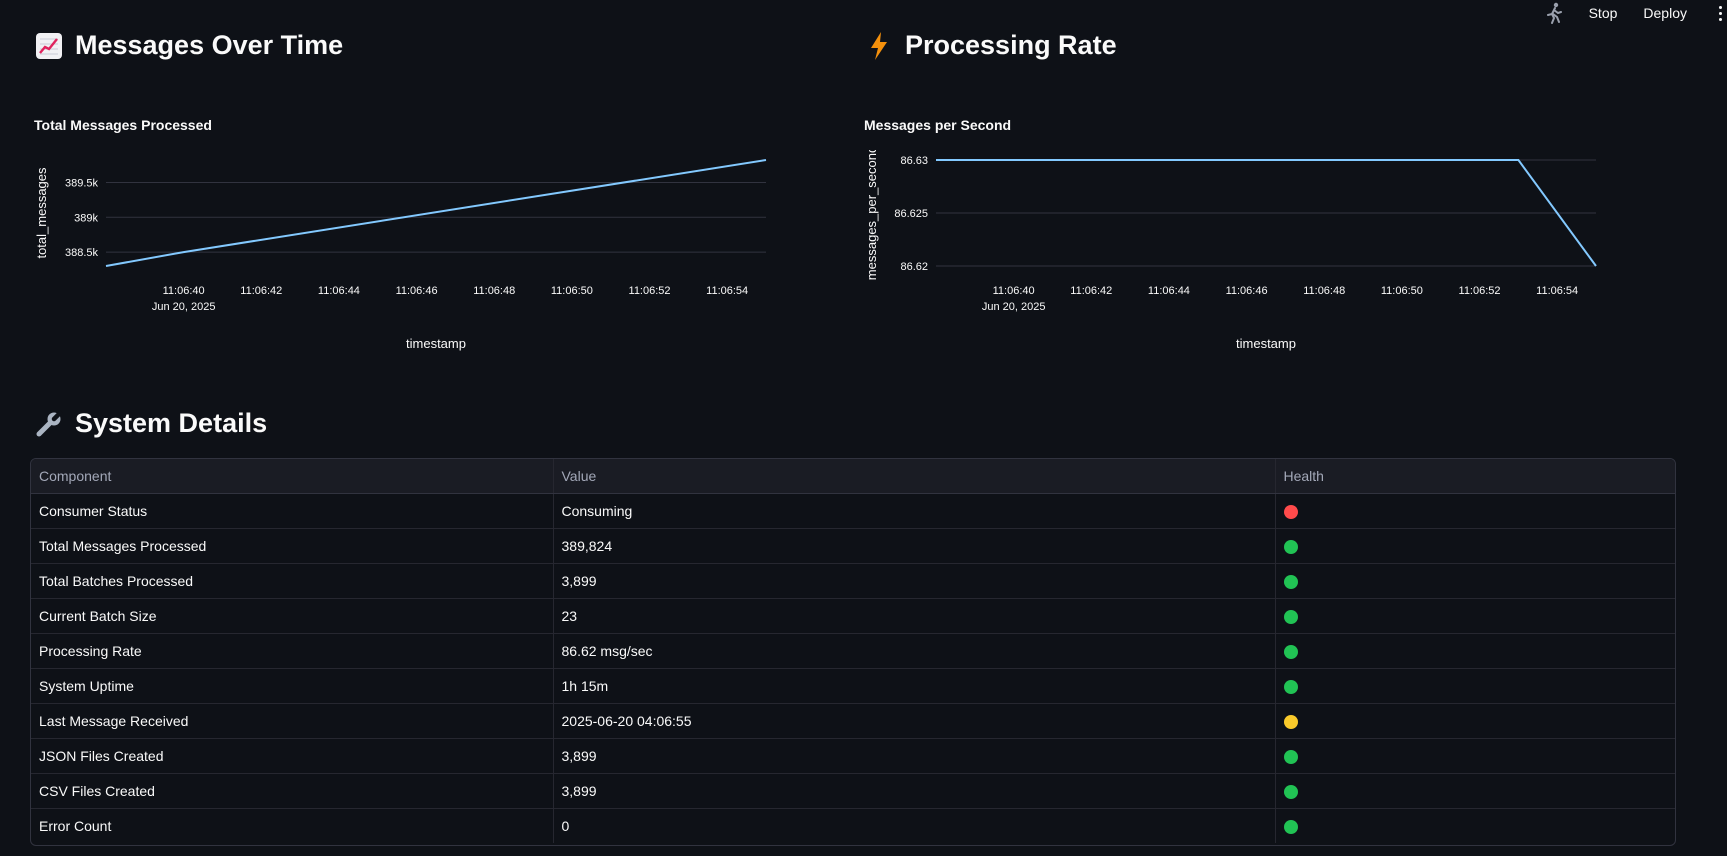  What do you see at coordinates (86, 218) in the screenshot?
I see `y-tick-label: 389k` at bounding box center [86, 218].